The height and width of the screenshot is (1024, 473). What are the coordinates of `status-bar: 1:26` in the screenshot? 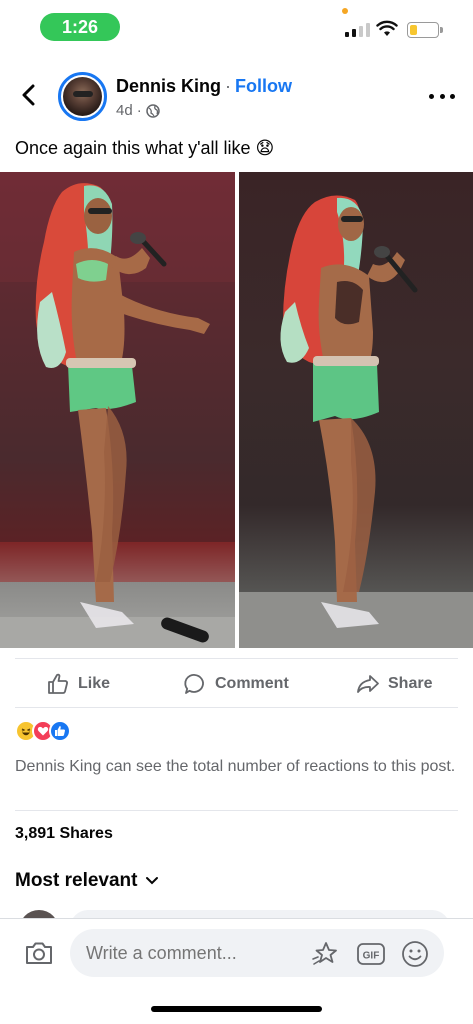 It's located at (236, 27).